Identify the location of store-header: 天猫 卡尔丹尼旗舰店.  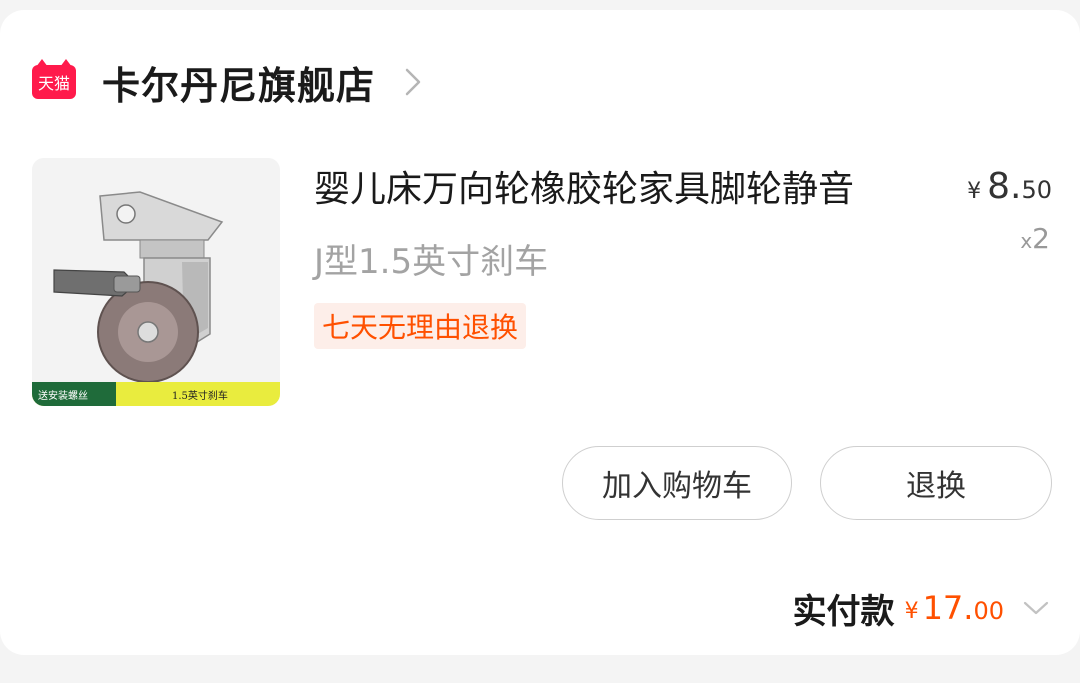
(229, 82).